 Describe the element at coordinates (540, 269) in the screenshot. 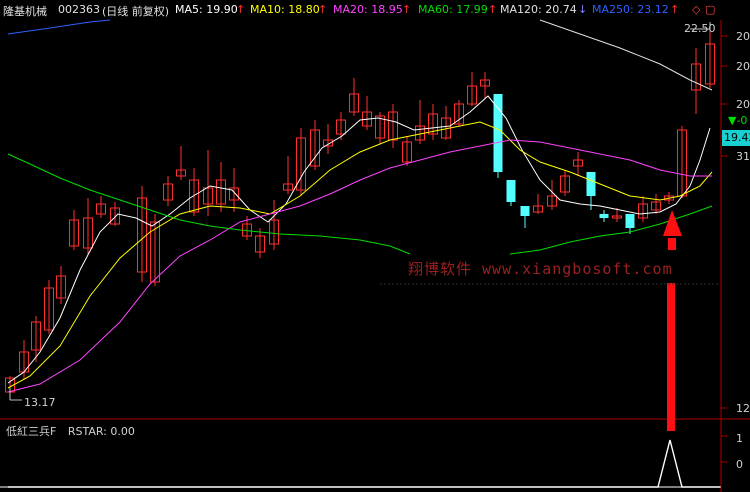

I see `watermark: 翔博软件 www.xiangbosoft.com` at that location.